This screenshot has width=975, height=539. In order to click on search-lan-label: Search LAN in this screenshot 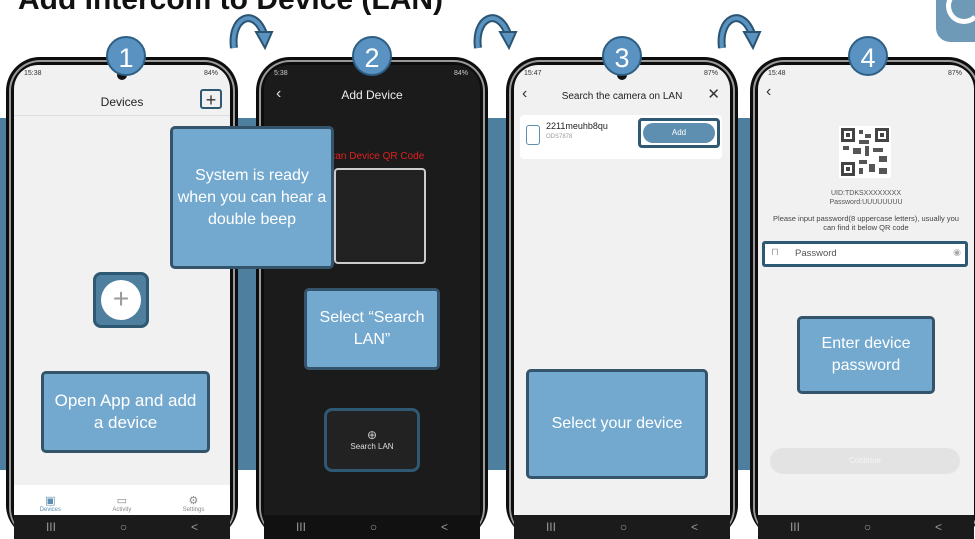, I will do `click(372, 446)`.